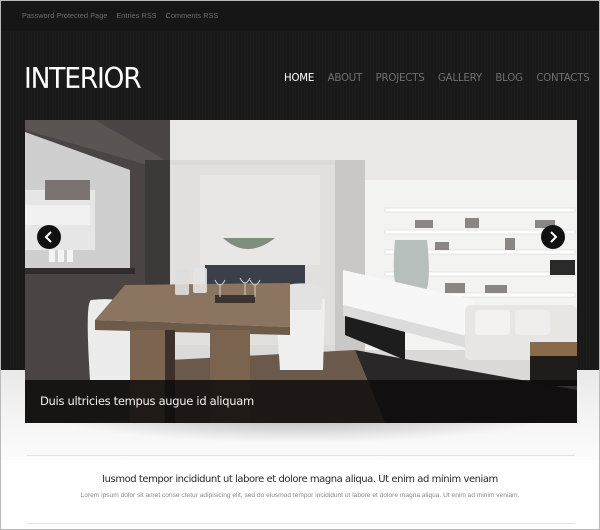  What do you see at coordinates (301, 401) in the screenshot?
I see `slide-caption: Duis ultricies tempus augue id aliquam` at bounding box center [301, 401].